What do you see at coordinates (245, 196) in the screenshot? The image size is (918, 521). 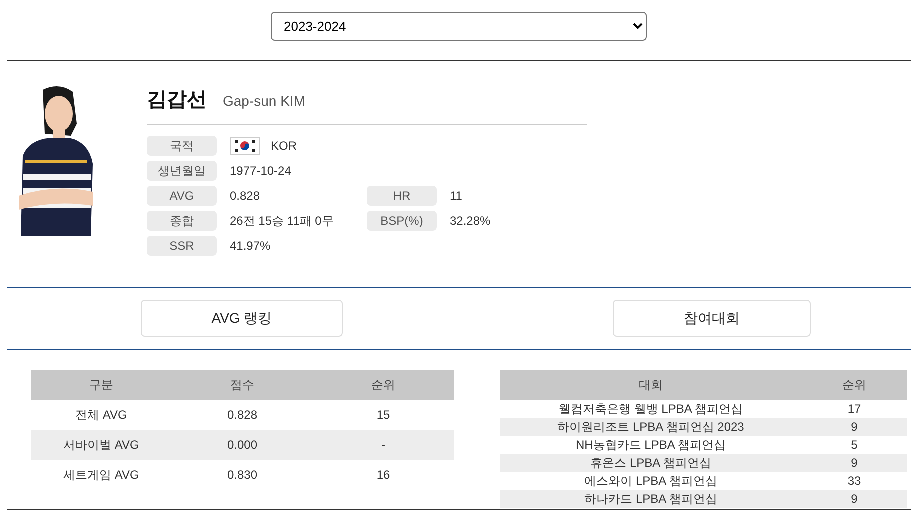 I see `field-value: 0.828` at bounding box center [245, 196].